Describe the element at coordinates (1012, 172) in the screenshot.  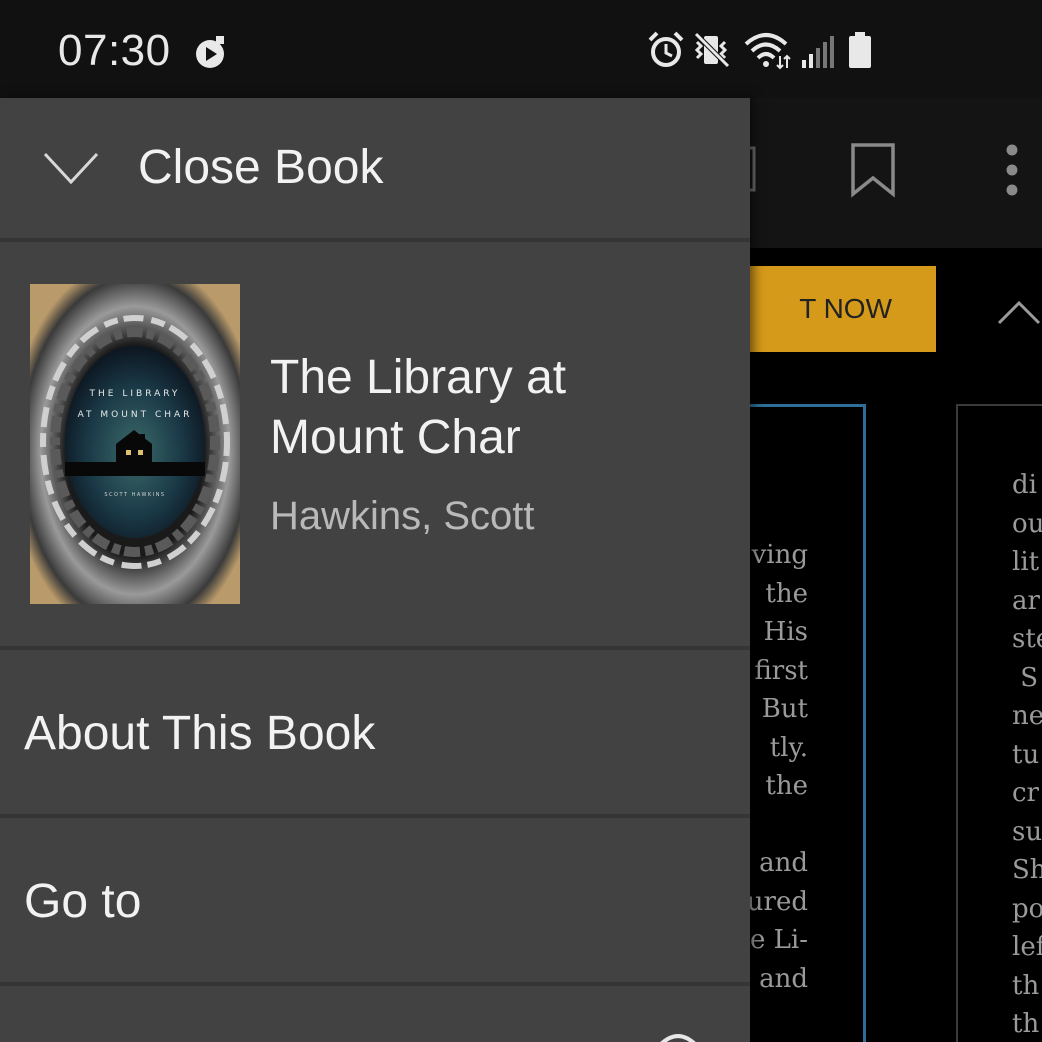
I see `more-options-icon` at that location.